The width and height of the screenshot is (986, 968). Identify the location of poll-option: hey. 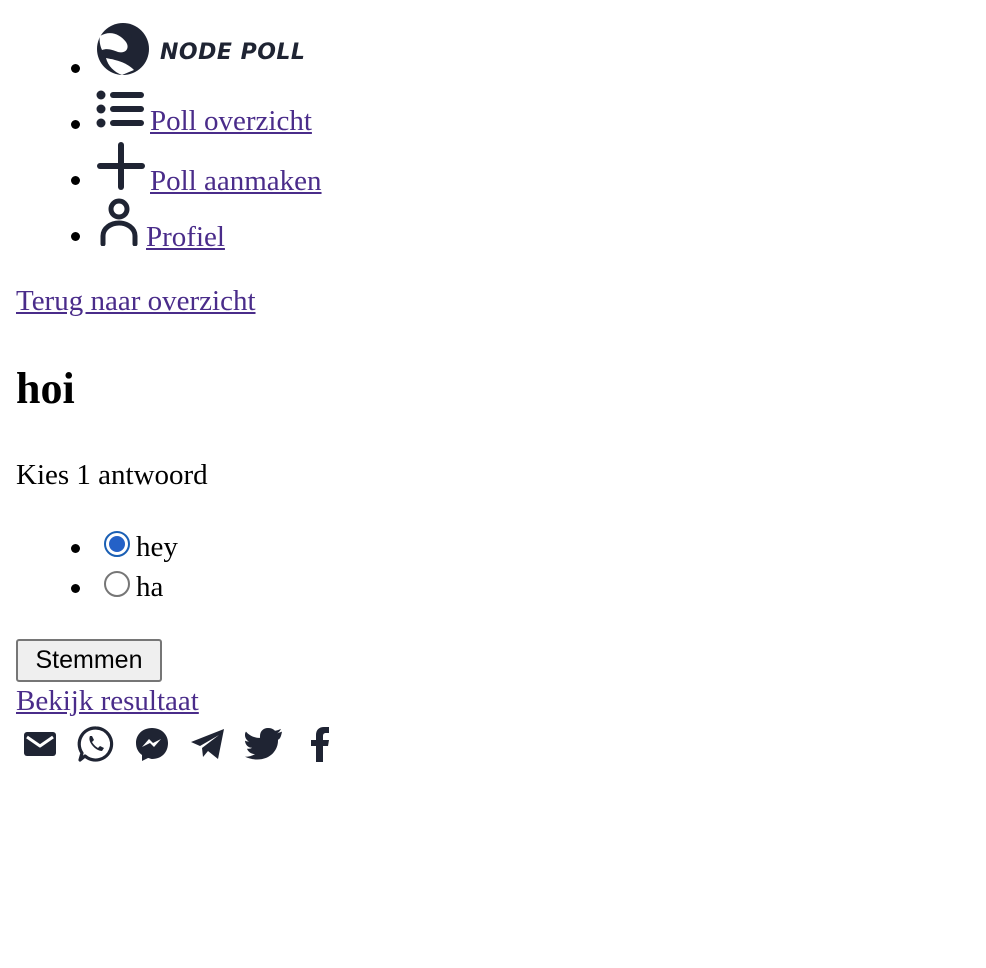
(124, 547).